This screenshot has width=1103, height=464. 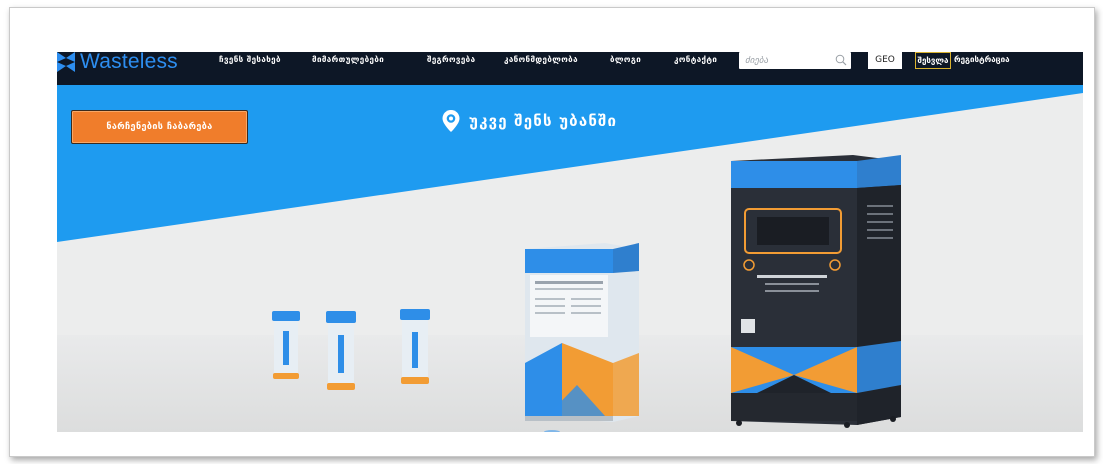 I want to click on e-waste-vending-machine, so click(x=816, y=291).